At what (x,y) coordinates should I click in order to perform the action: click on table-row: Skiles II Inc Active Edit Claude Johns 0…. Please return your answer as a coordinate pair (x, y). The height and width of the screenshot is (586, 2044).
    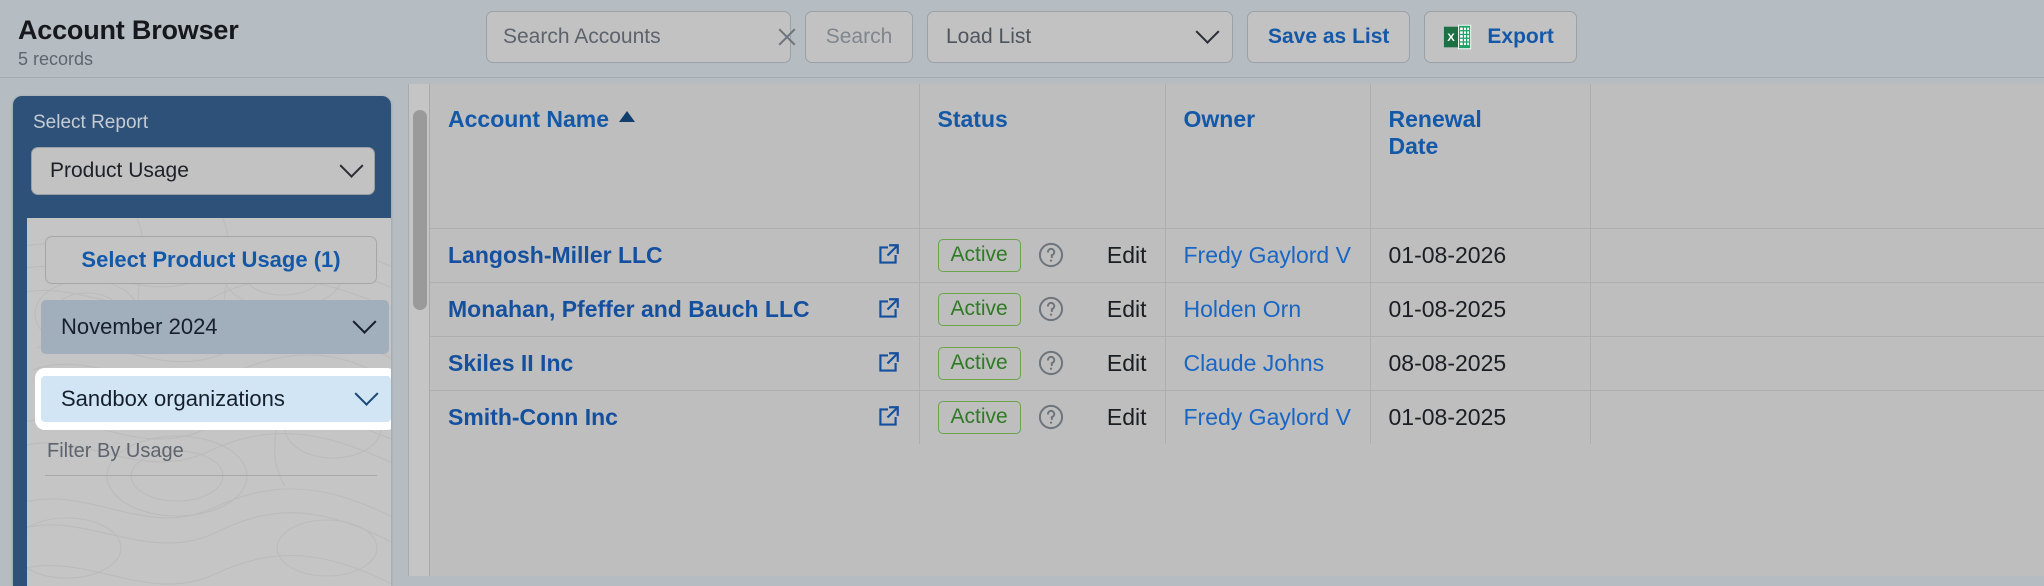
    Looking at the image, I should click on (1237, 362).